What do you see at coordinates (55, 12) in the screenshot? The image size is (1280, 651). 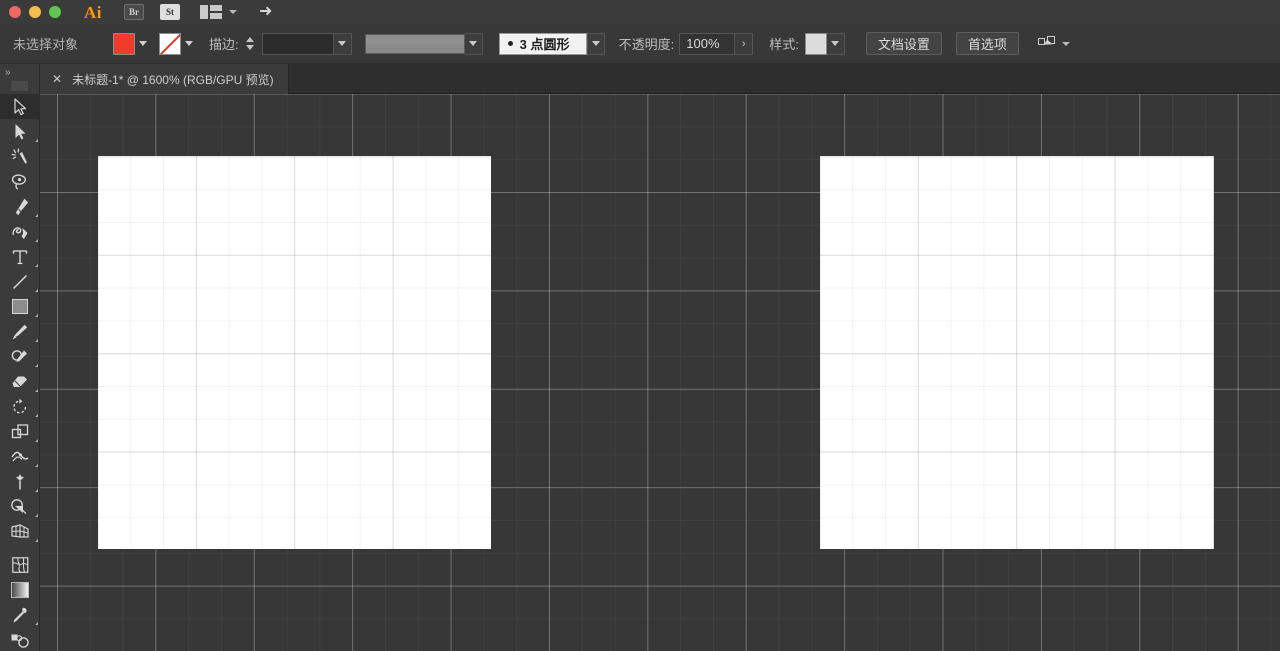 I see `zoom-window-button` at bounding box center [55, 12].